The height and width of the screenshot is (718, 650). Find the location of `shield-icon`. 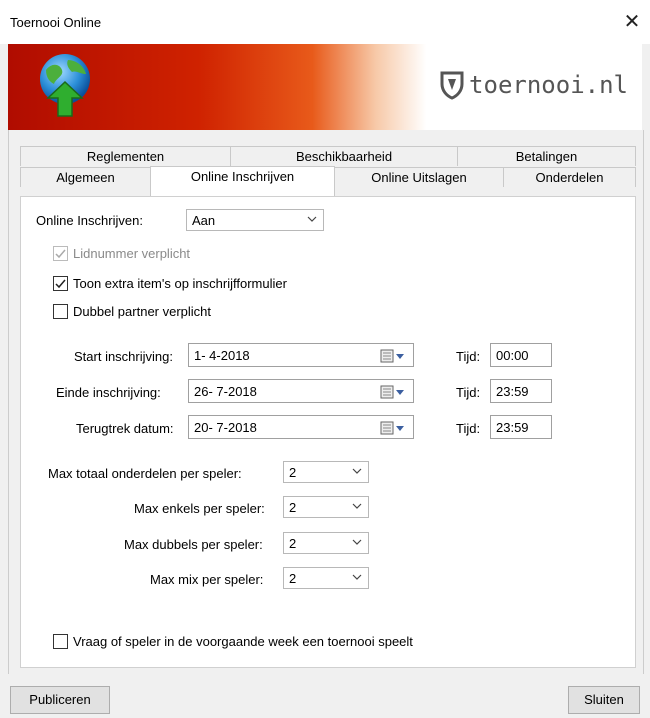

shield-icon is located at coordinates (452, 85).